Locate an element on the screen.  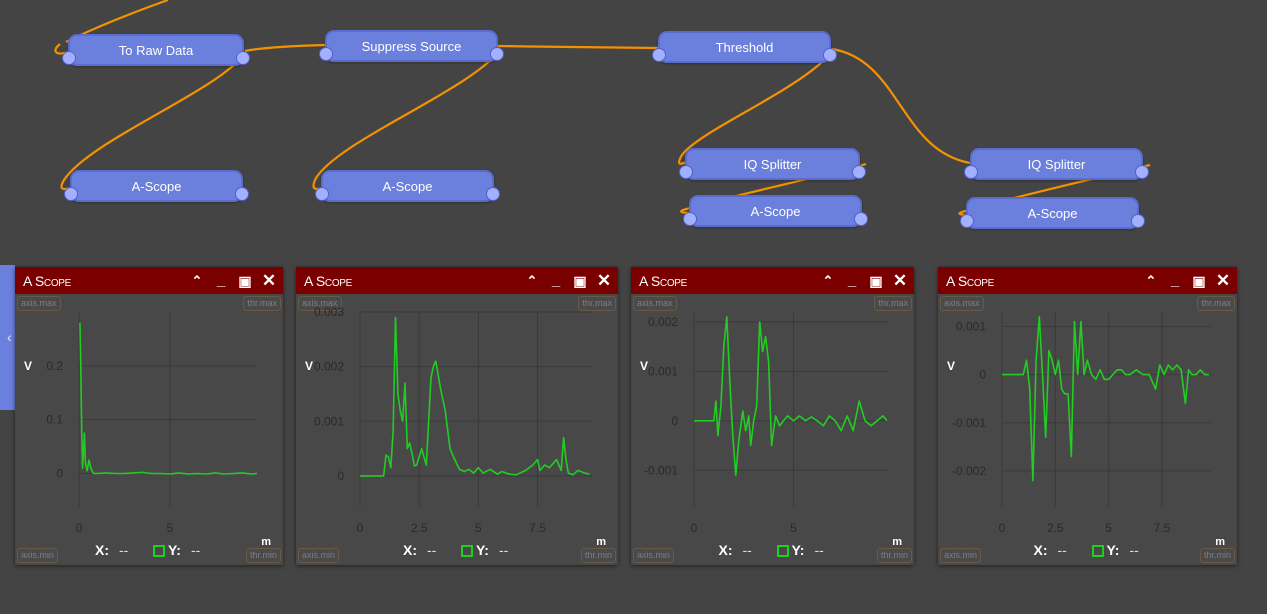
x-tick-label: 2.5 is located at coordinates (419, 528).